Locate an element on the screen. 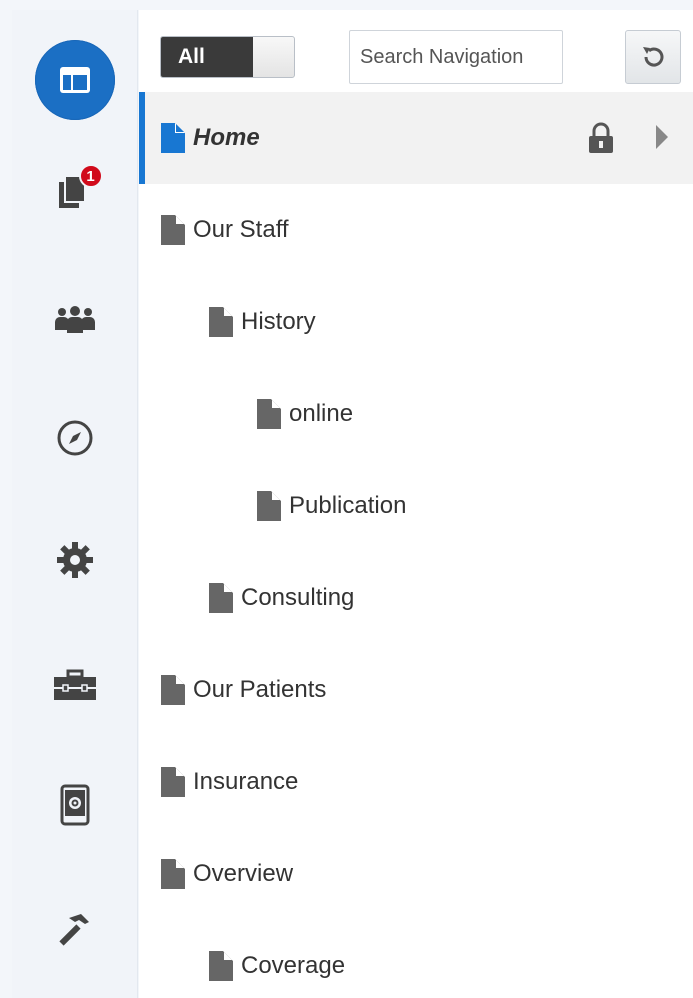 The width and height of the screenshot is (693, 998). tree-item-label: Overview is located at coordinates (243, 873).